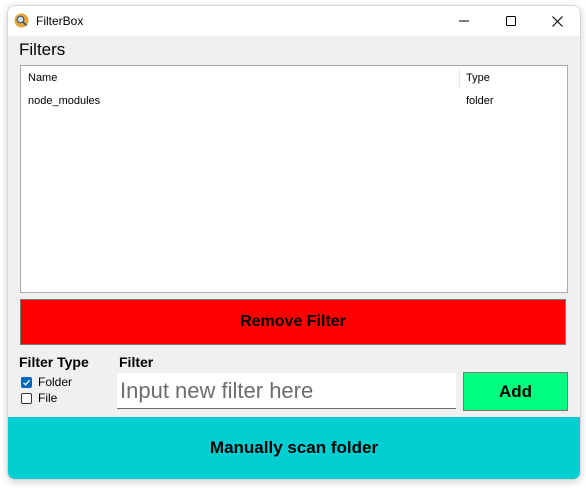  Describe the element at coordinates (294, 21) in the screenshot. I see `title-bar: FilterBox` at that location.